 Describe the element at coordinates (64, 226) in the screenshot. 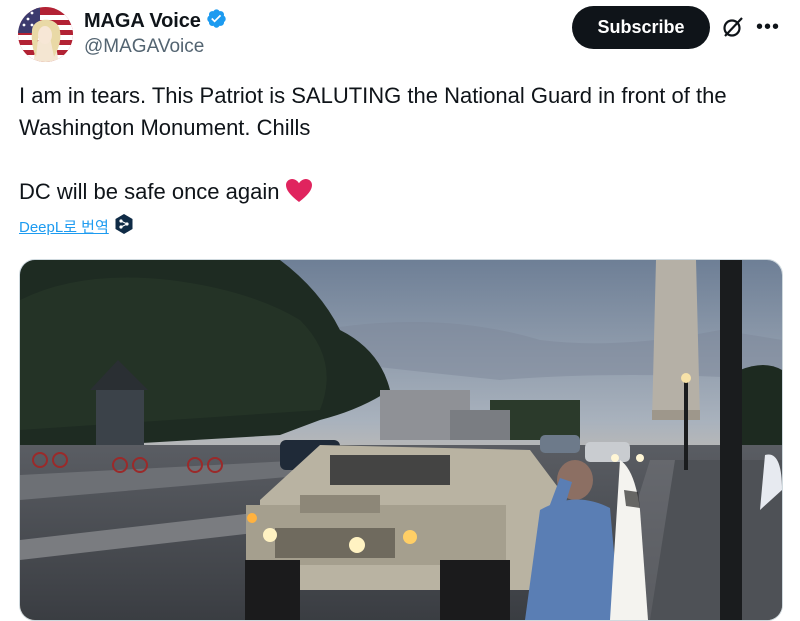

I see `translate-link: DeepL로 번역` at that location.